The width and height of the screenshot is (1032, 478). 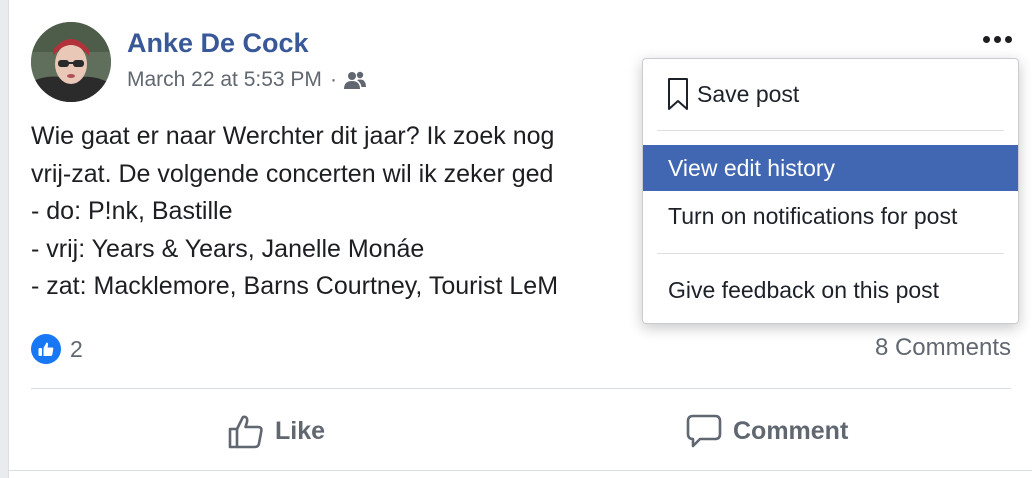 I want to click on friends-icon, so click(x=355, y=80).